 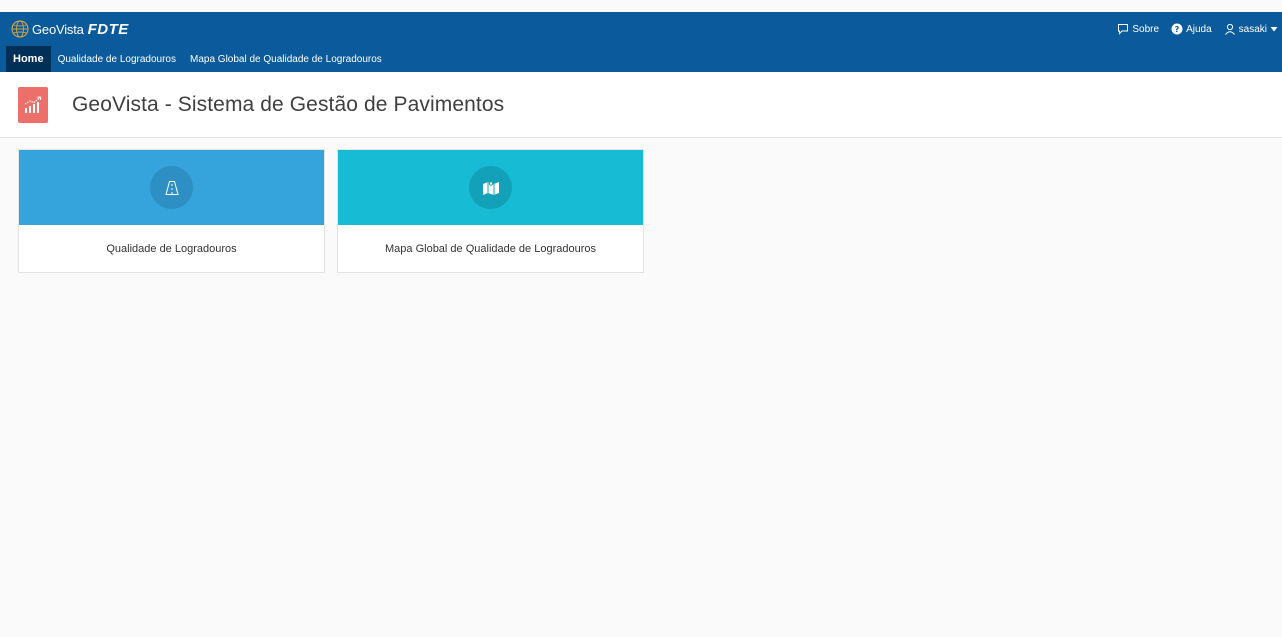 What do you see at coordinates (33, 104) in the screenshot?
I see `chart-growth-icon` at bounding box center [33, 104].